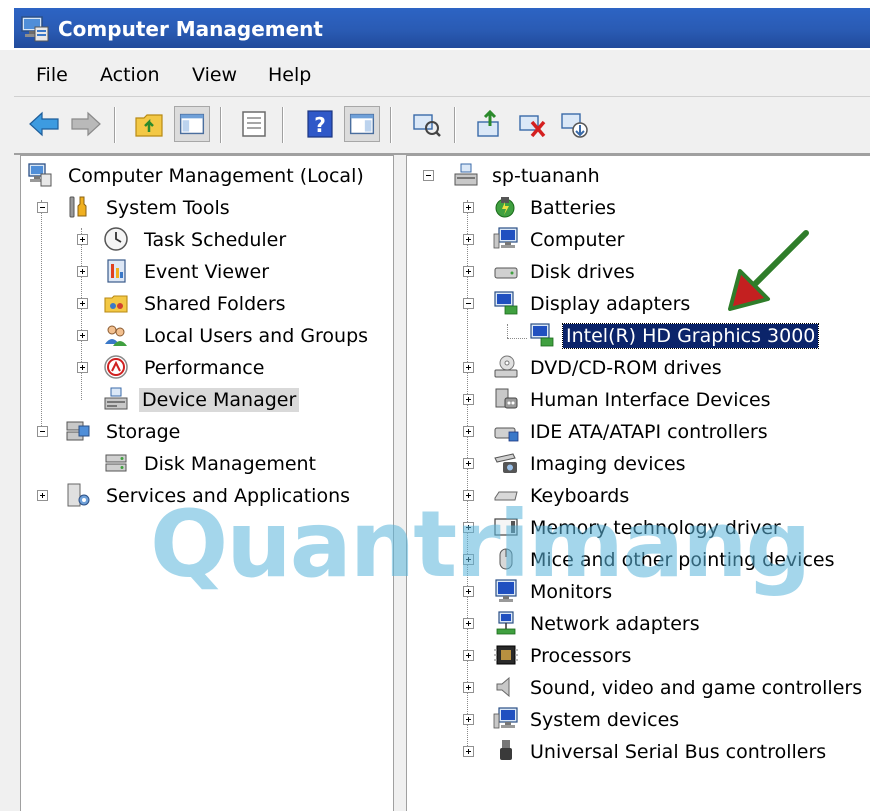 This screenshot has height=811, width=870. Describe the element at coordinates (230, 464) in the screenshot. I see `tree-label-disk-management: Disk Management` at that location.